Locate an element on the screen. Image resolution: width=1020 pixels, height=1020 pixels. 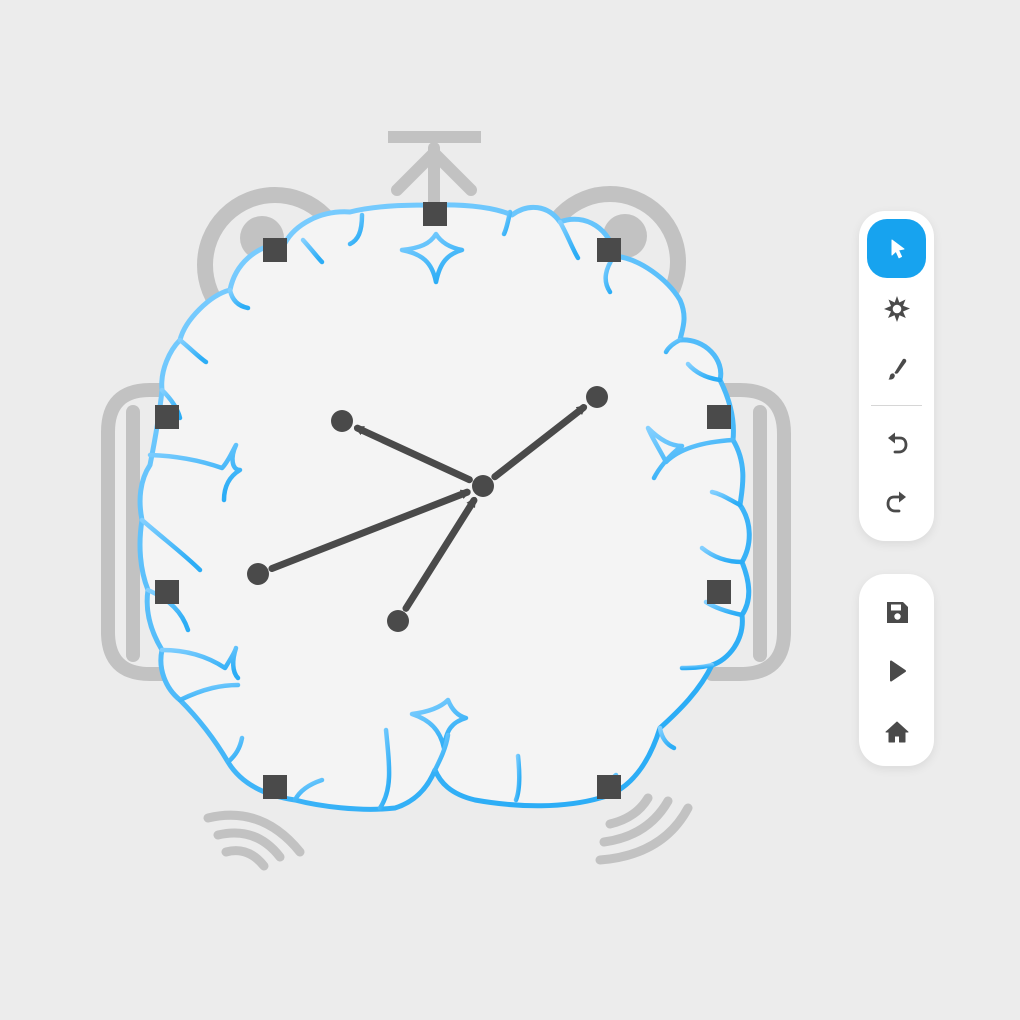
play-icon is located at coordinates (897, 670).